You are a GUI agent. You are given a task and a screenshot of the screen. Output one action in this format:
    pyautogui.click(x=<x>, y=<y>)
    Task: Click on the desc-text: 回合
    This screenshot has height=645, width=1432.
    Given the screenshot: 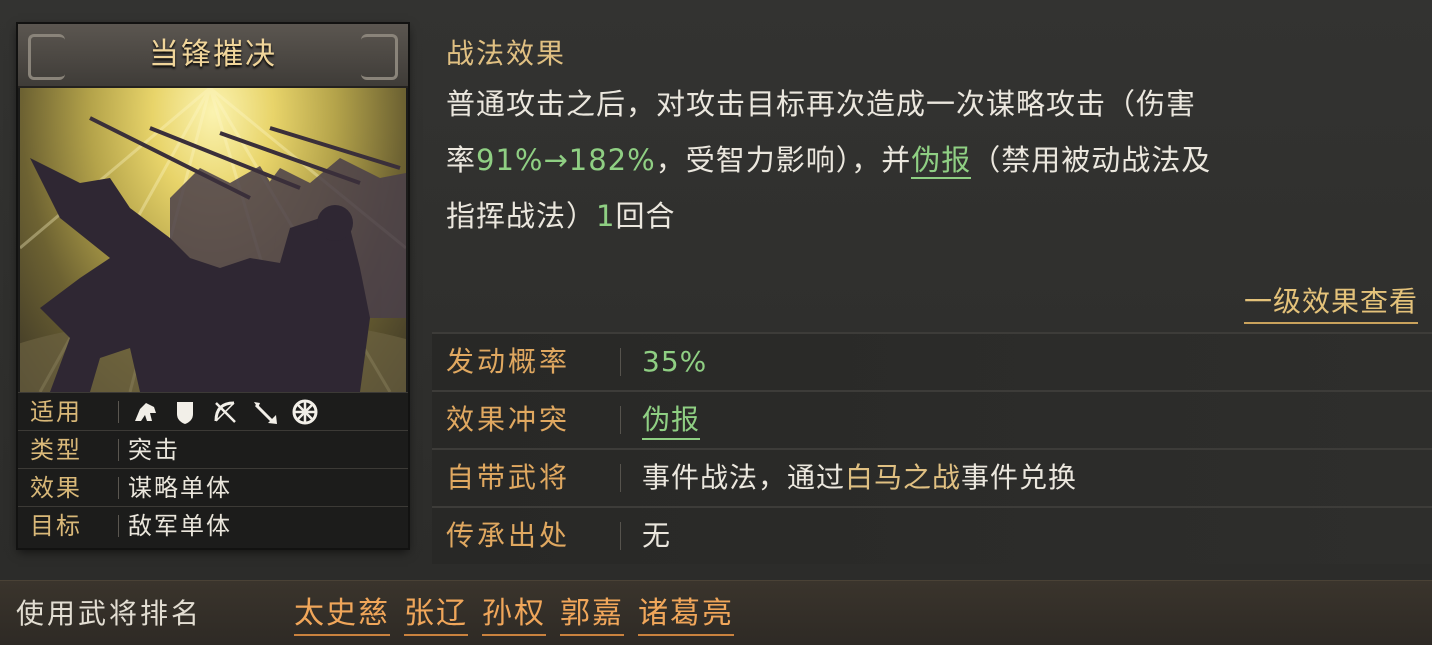 What is the action you would take?
    pyautogui.click(x=645, y=216)
    